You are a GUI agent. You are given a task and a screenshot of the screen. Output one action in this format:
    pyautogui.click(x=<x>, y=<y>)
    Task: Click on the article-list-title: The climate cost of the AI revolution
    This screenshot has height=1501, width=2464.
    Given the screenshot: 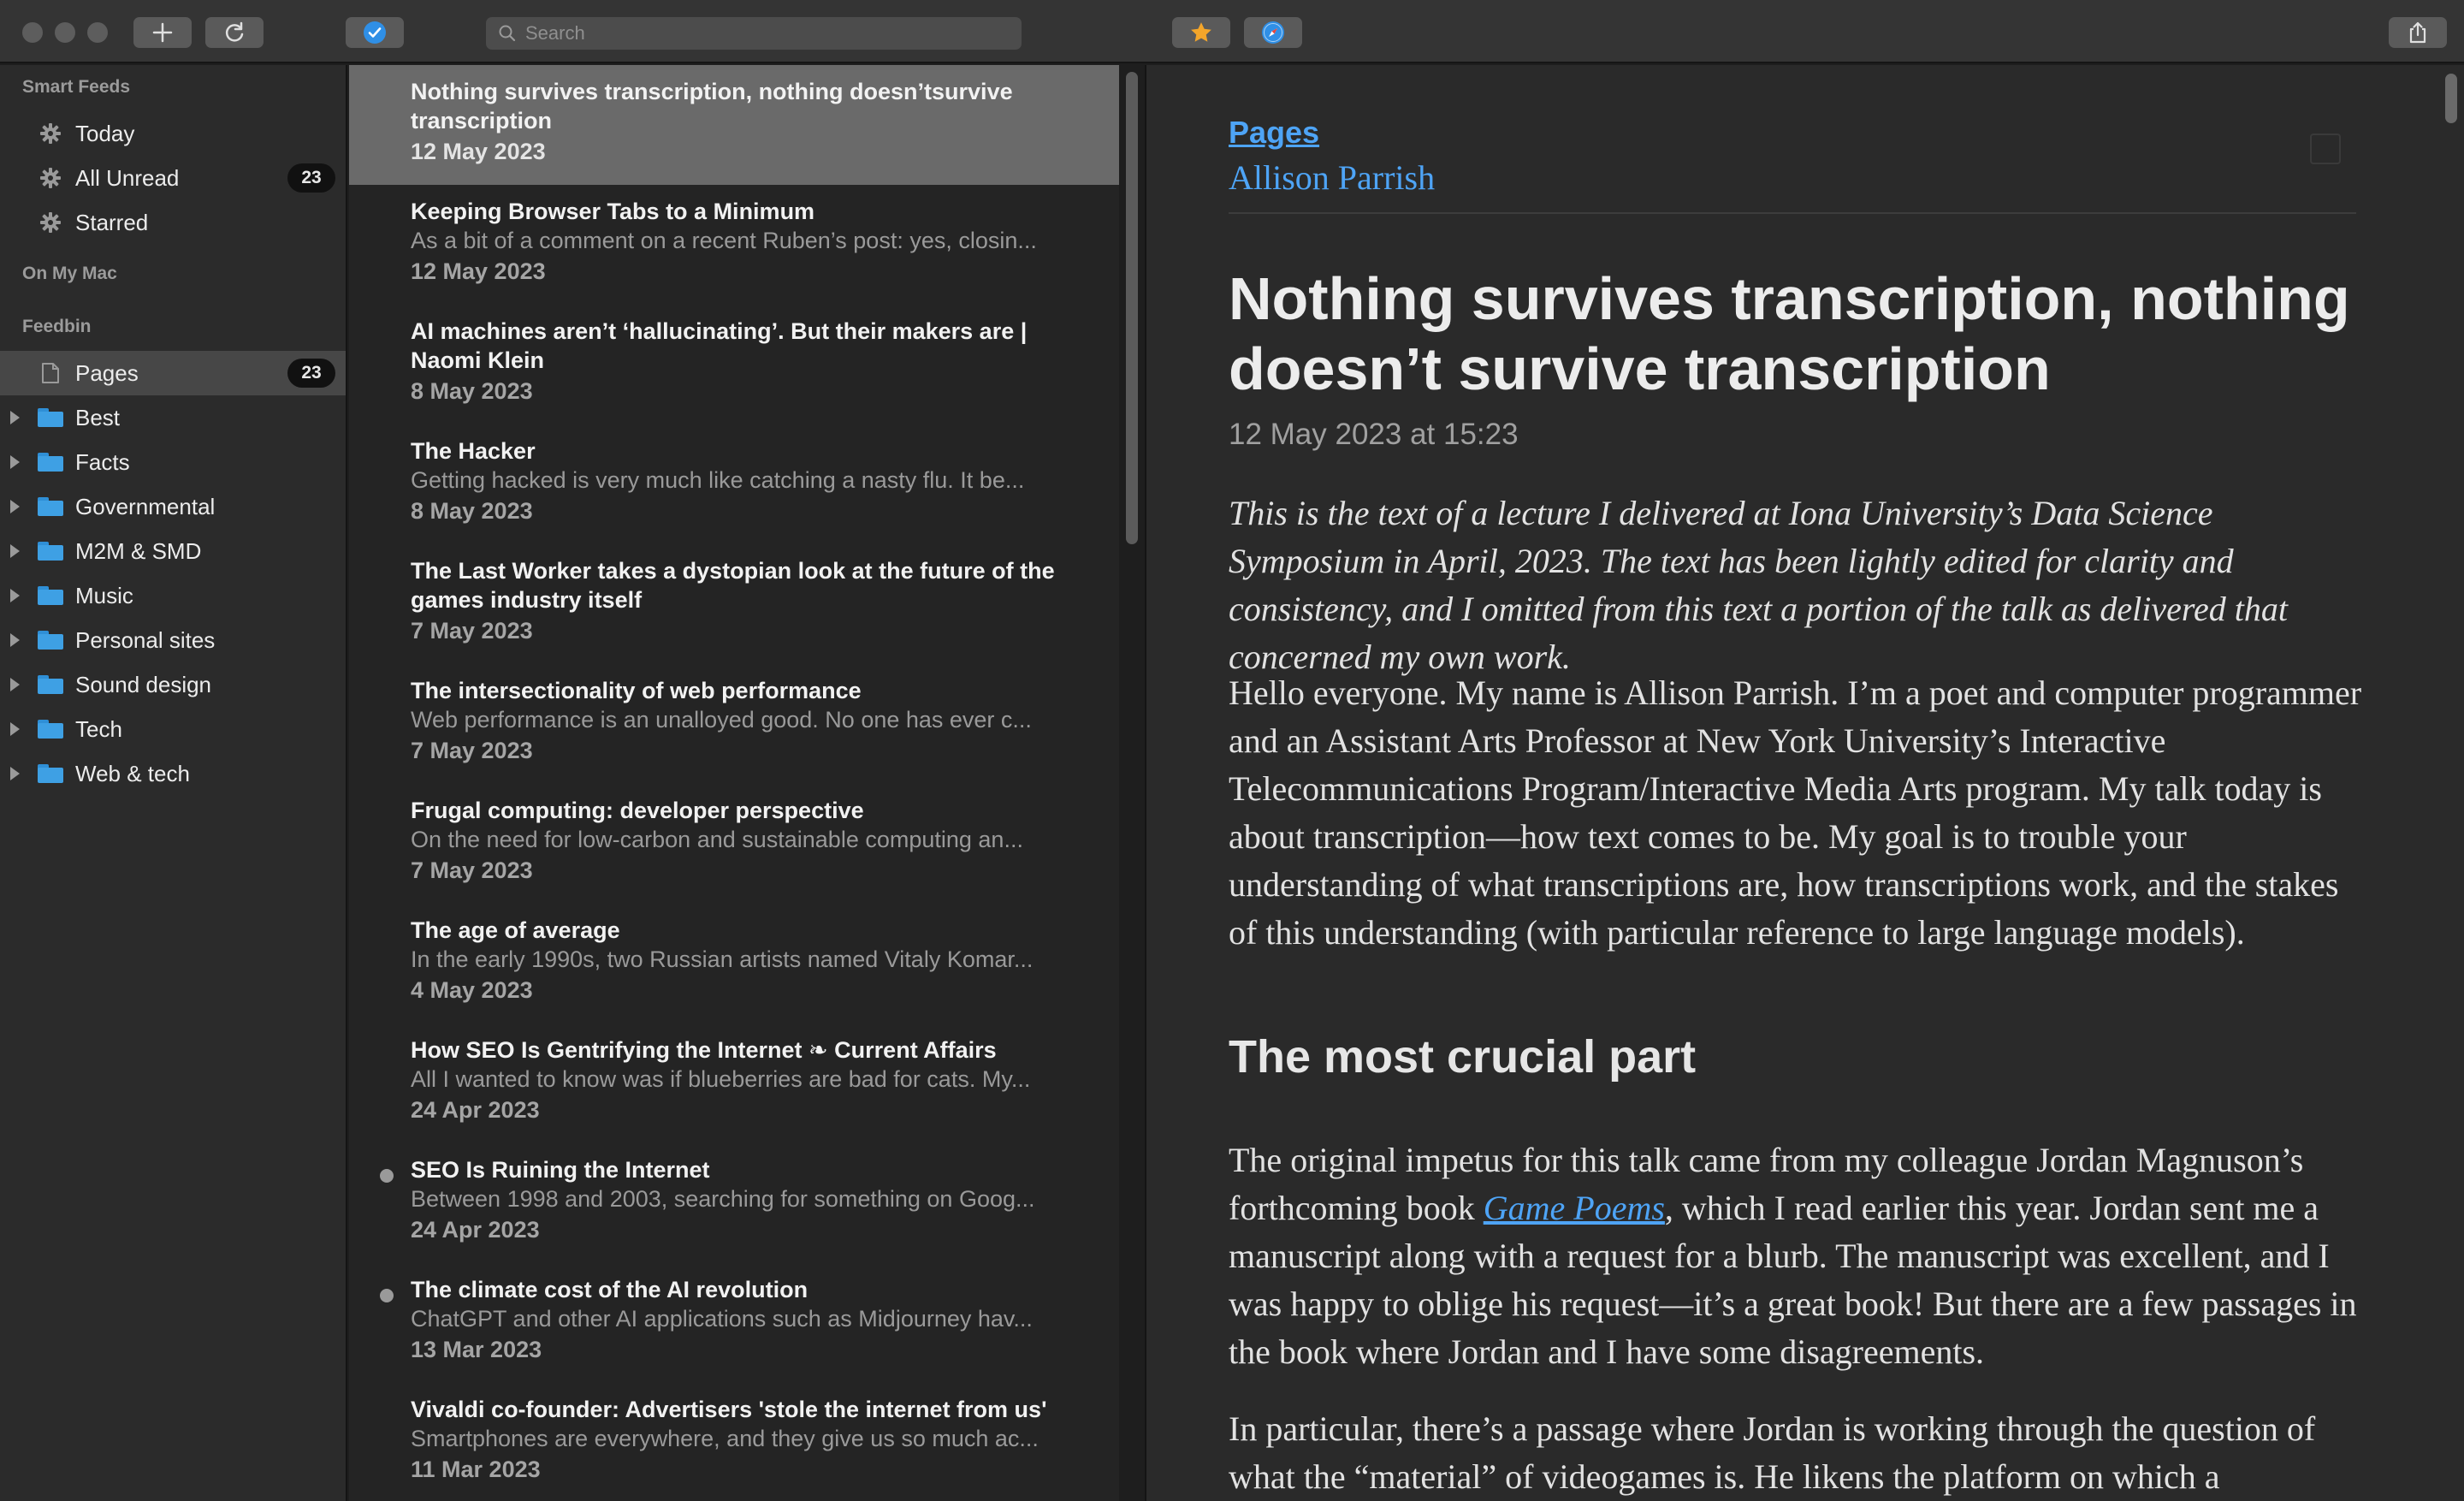 What is the action you would take?
    pyautogui.click(x=609, y=1289)
    